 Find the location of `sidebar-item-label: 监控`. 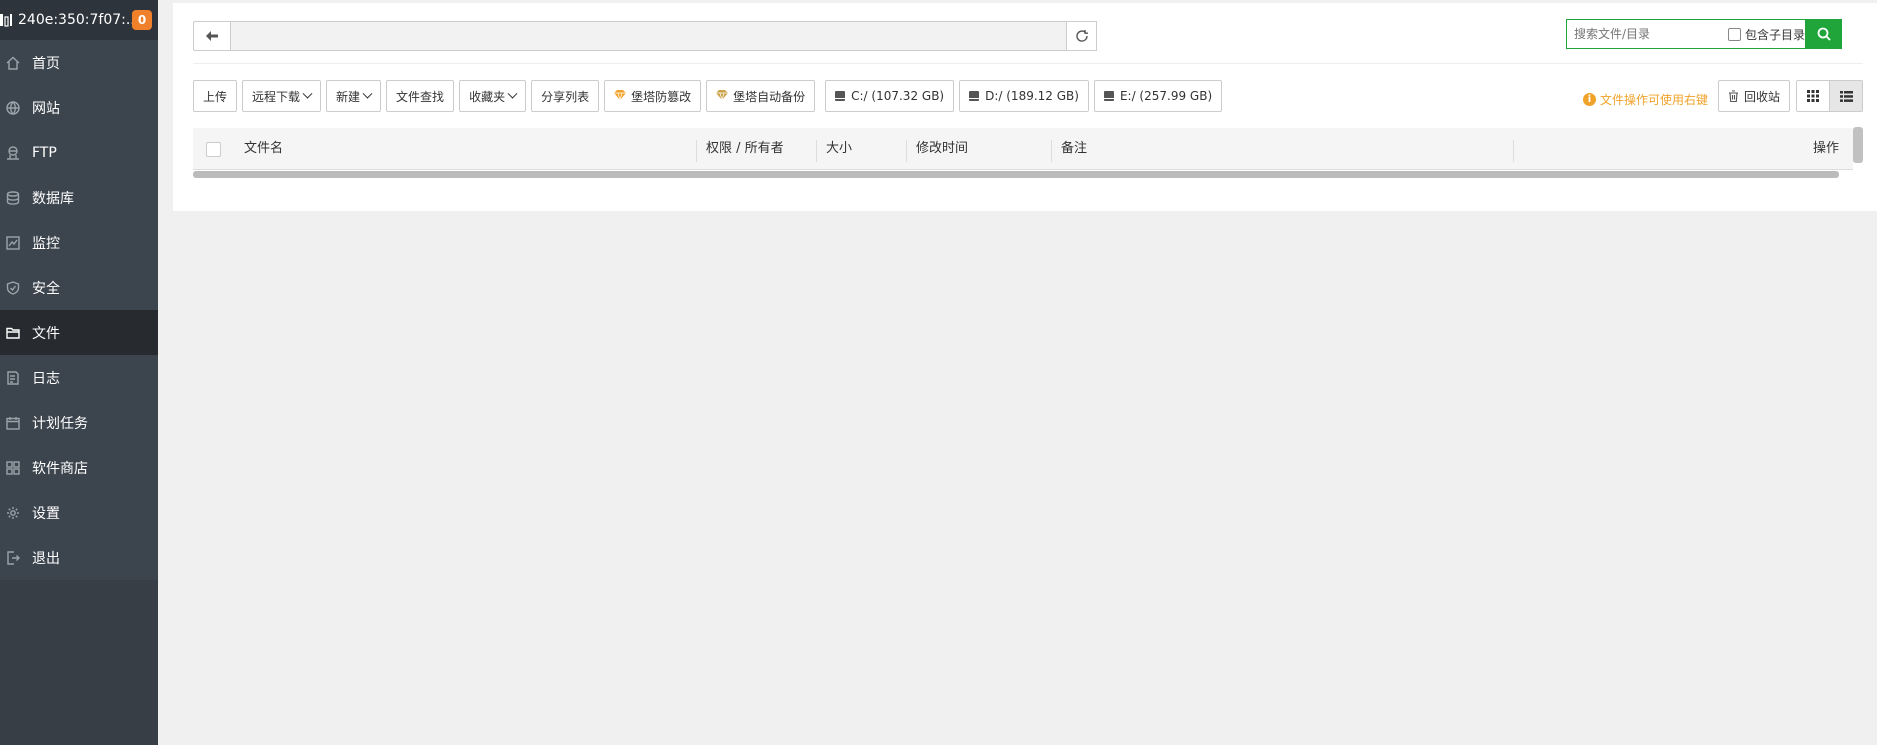

sidebar-item-label: 监控 is located at coordinates (46, 243).